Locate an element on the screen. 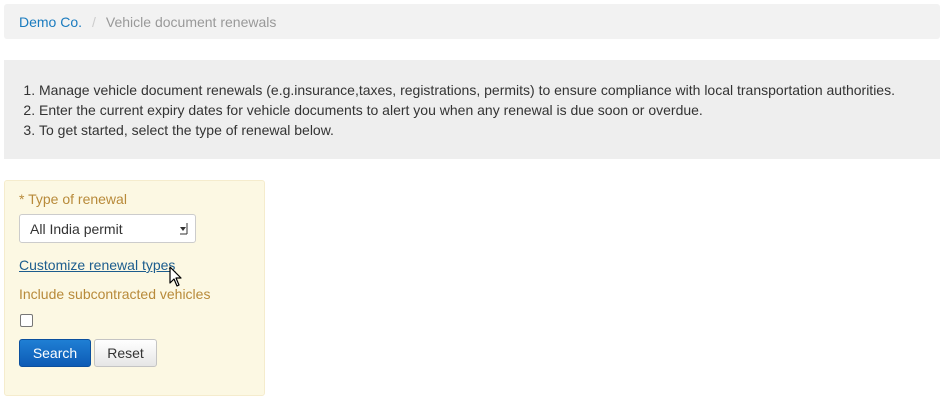 This screenshot has height=404, width=940. include-subcontracted-checkbox is located at coordinates (26, 320).